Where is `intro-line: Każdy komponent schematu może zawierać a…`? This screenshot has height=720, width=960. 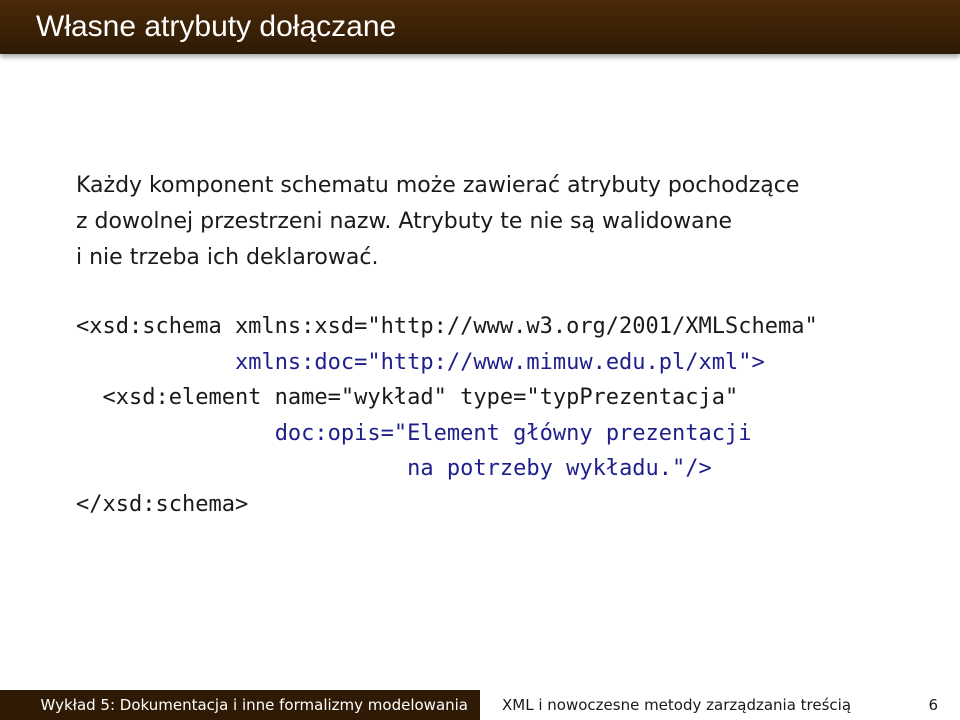 intro-line: Każdy komponent schematu może zawierać a… is located at coordinates (438, 185).